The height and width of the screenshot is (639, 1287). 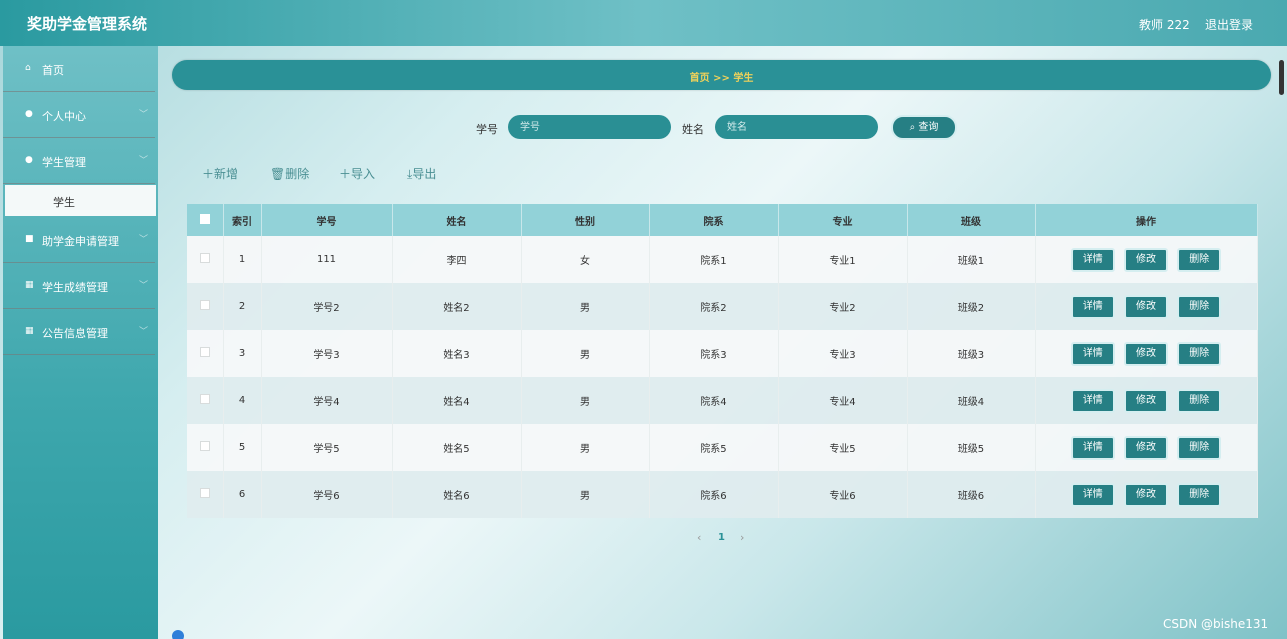 I want to click on cell-name: 姓名3, so click(x=457, y=353).